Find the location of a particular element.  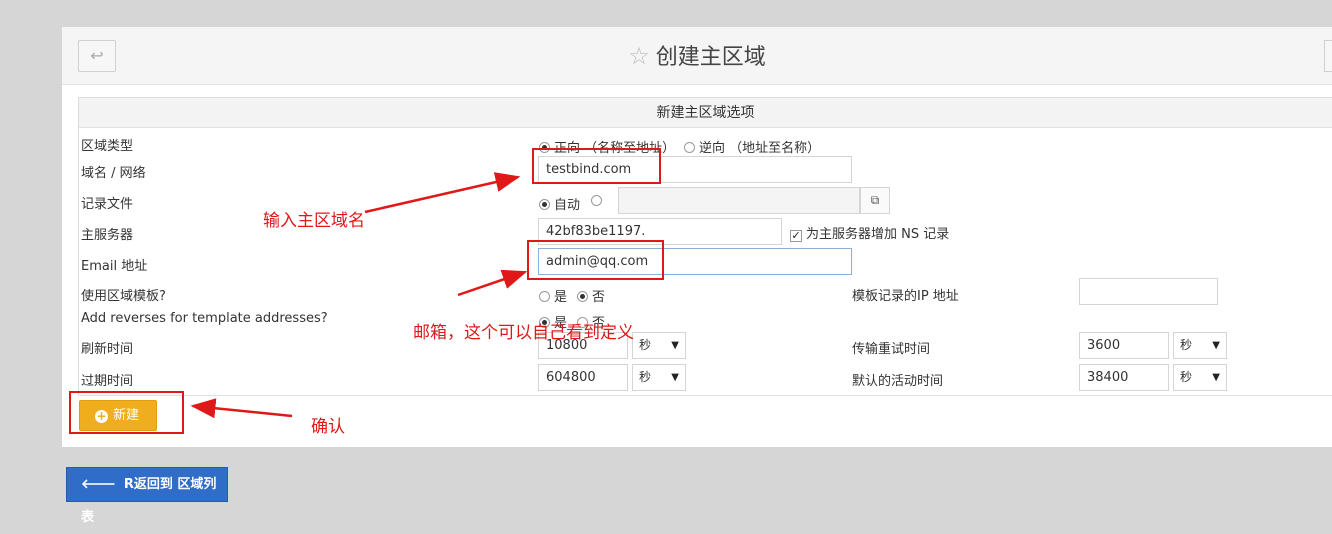

domain-arrow is located at coordinates (442, 193).